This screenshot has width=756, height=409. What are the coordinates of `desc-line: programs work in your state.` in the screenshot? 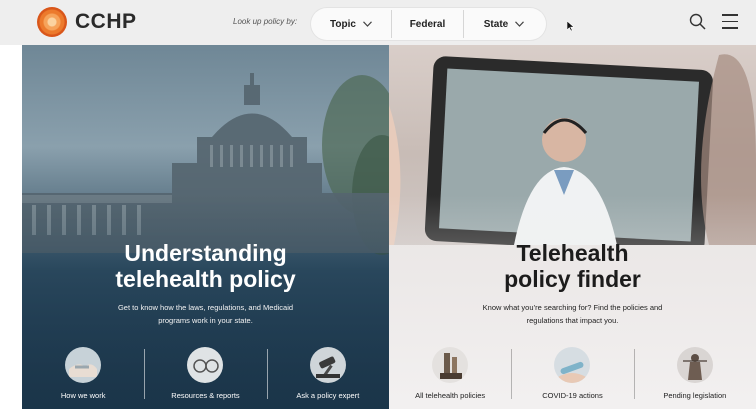 It's located at (205, 320).